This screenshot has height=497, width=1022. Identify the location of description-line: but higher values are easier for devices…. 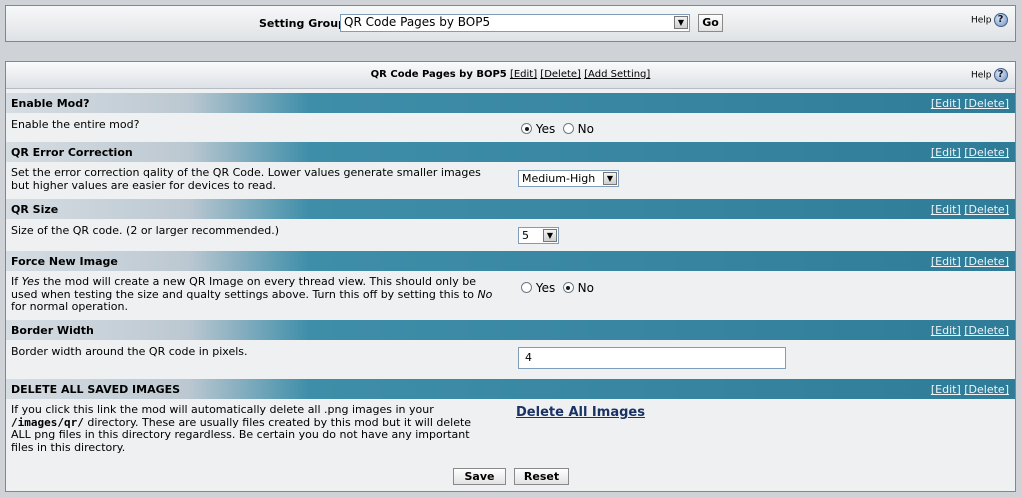
(143, 185).